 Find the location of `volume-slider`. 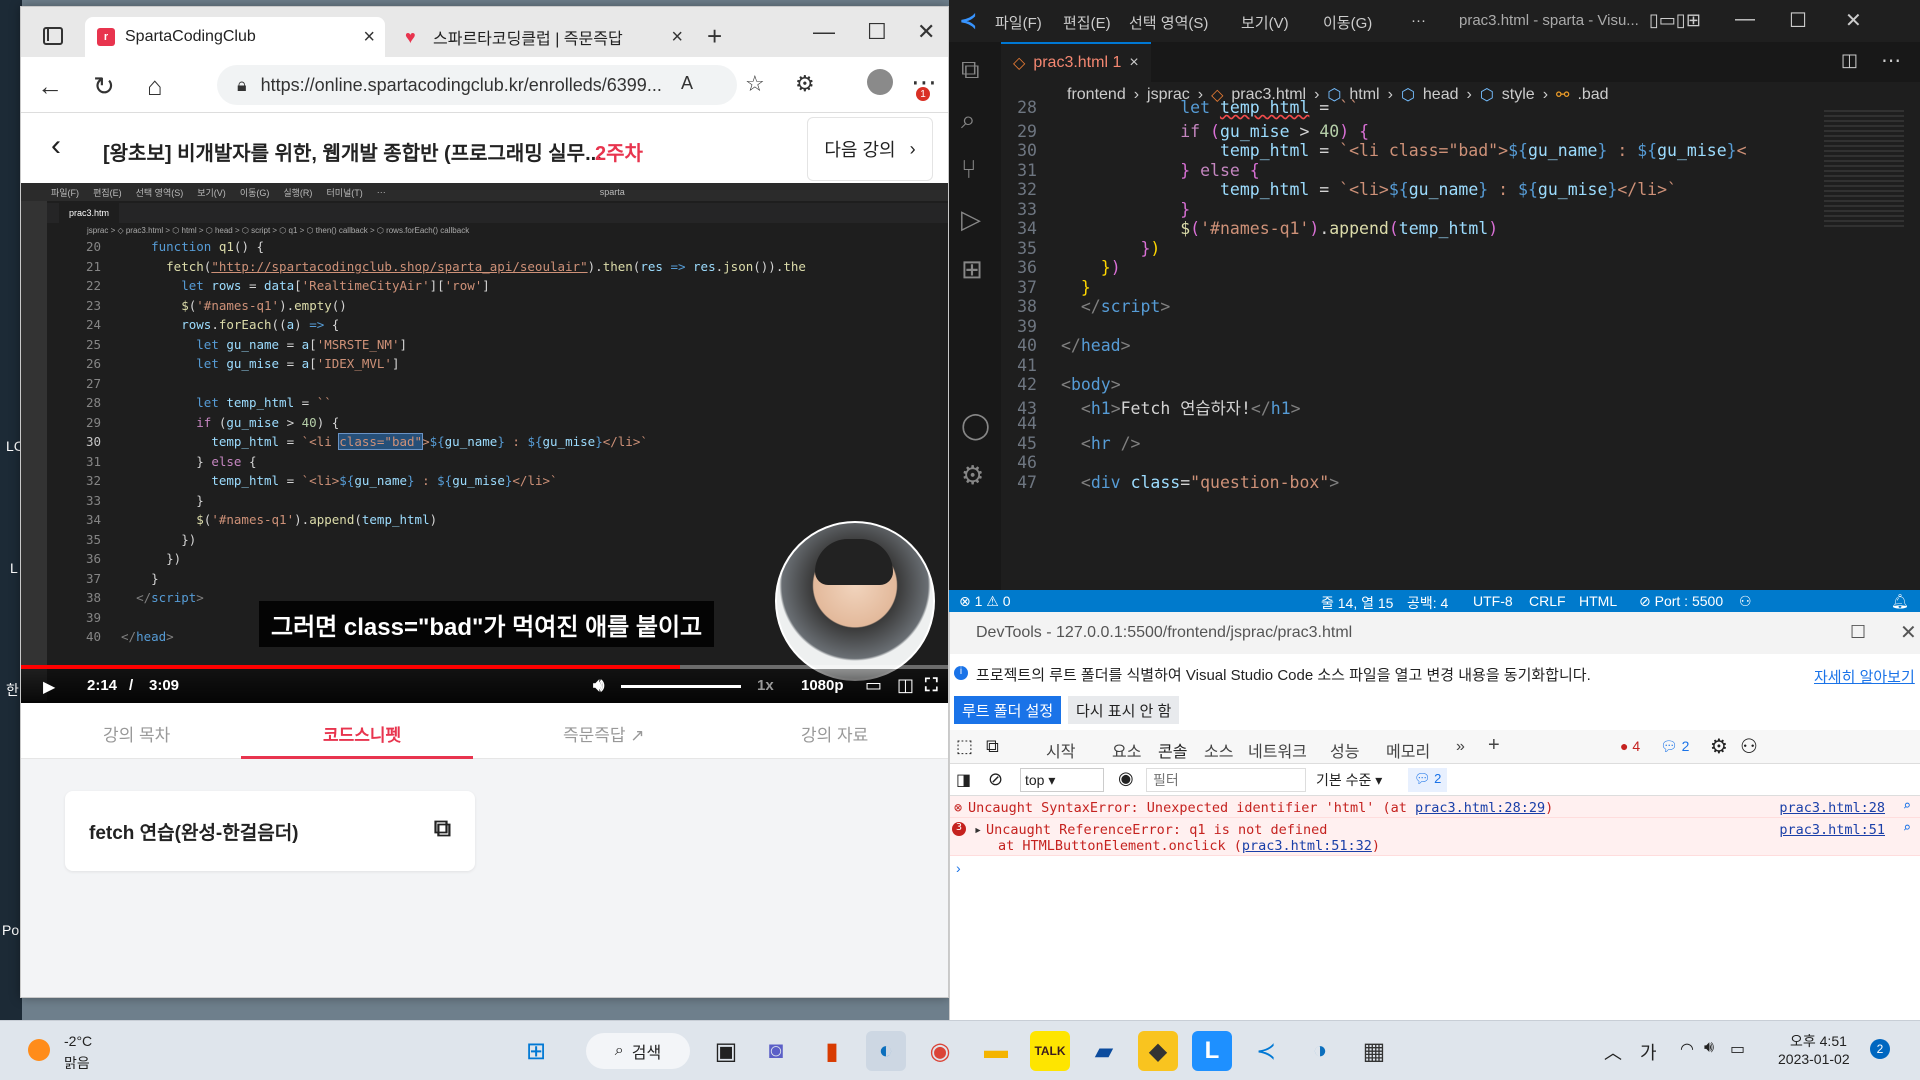

volume-slider is located at coordinates (681, 686).